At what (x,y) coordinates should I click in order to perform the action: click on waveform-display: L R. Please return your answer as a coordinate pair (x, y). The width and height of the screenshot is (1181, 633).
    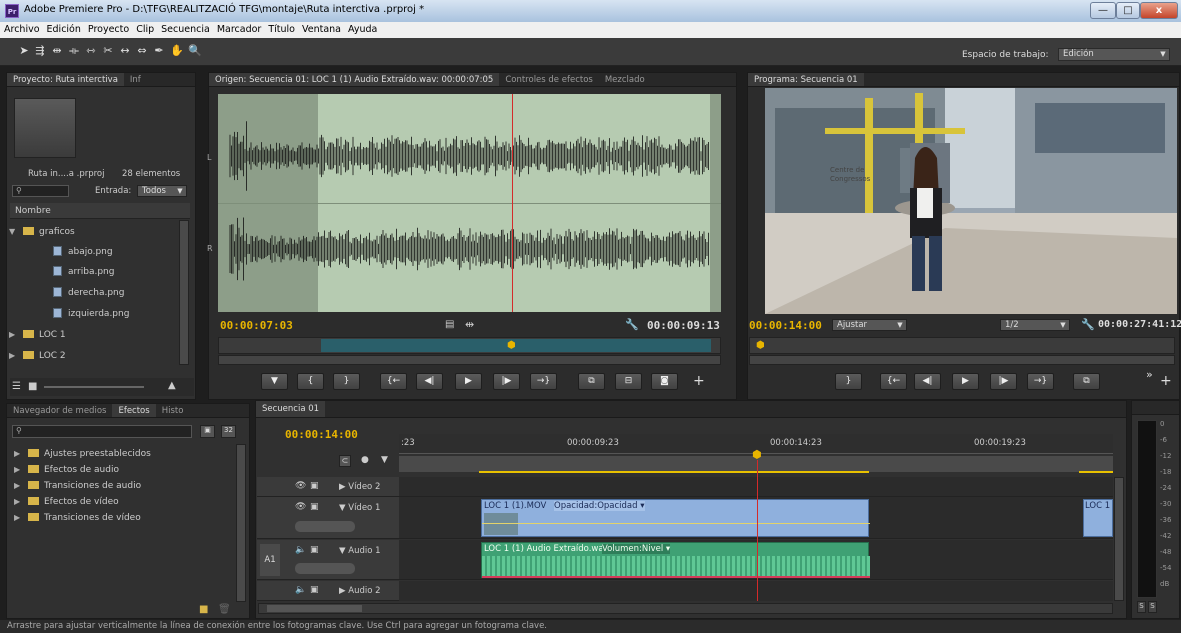
    Looking at the image, I should click on (464, 203).